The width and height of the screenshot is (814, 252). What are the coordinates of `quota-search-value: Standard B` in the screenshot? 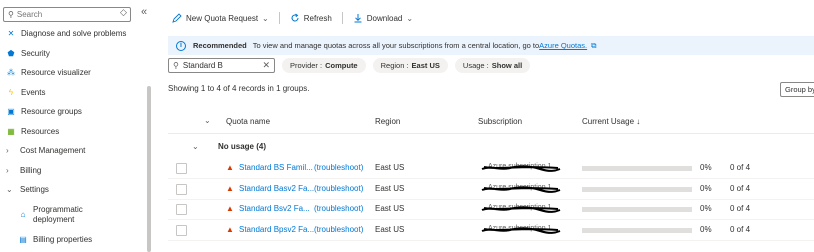 It's located at (223, 65).